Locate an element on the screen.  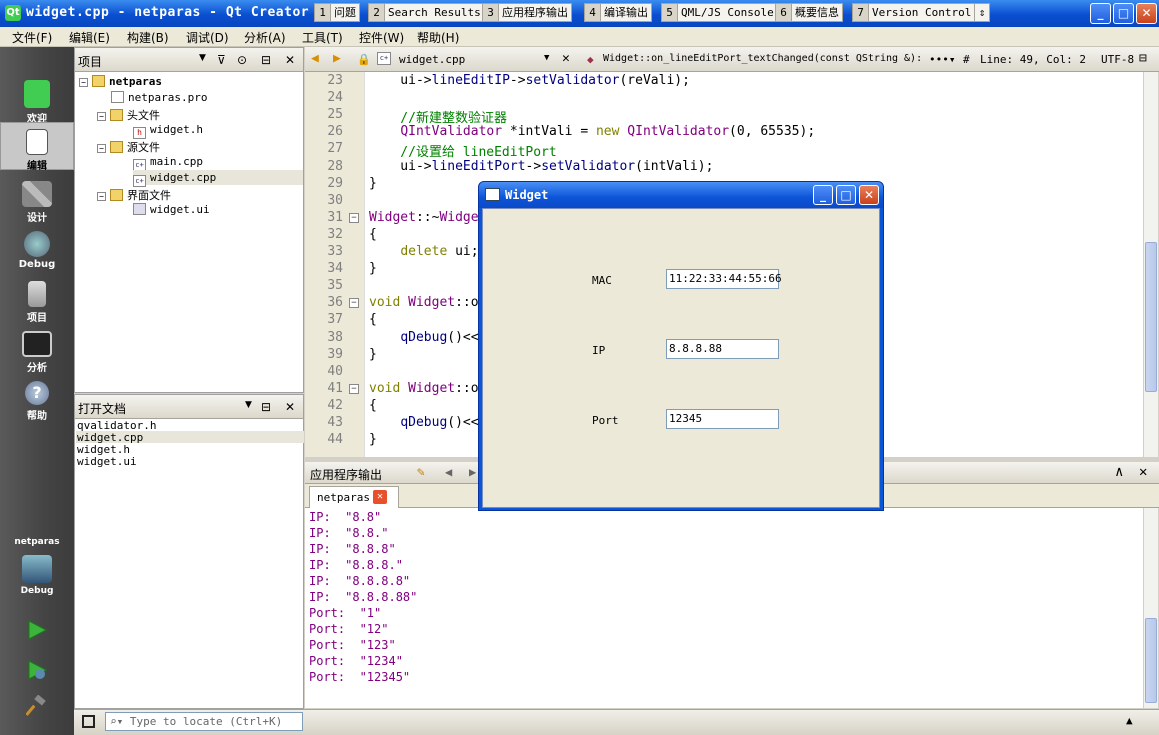
mode-edit: 编辑 is located at coordinates (37, 147).